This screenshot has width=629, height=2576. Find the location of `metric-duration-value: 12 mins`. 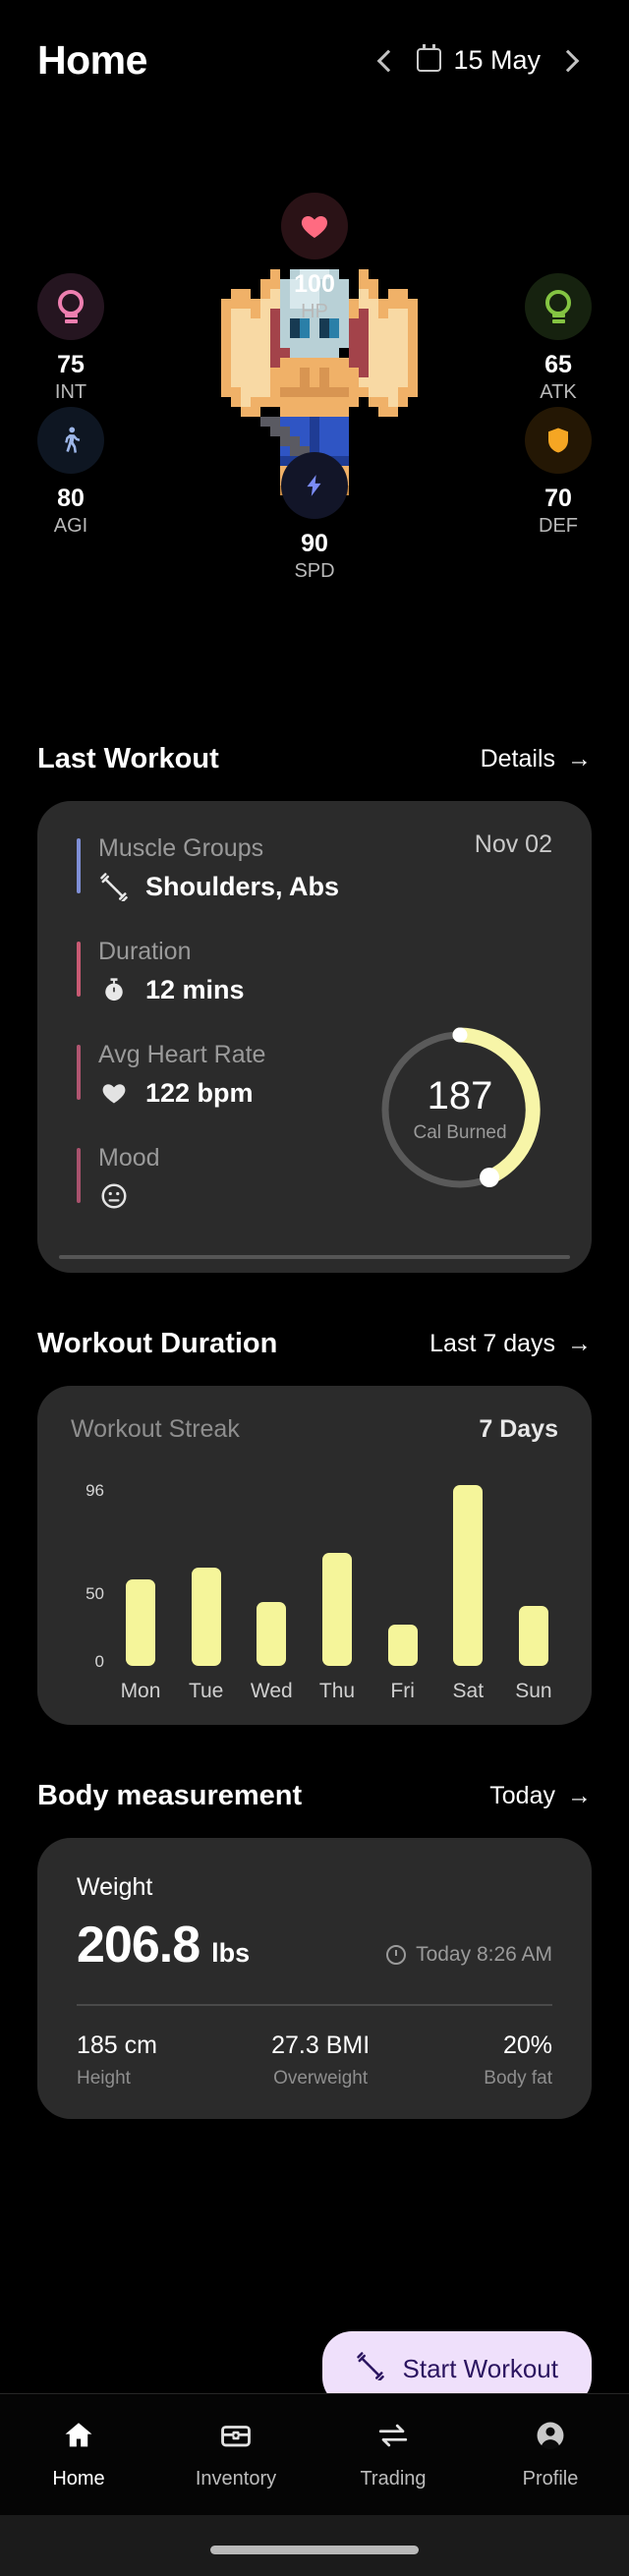

metric-duration-value: 12 mins is located at coordinates (195, 989).